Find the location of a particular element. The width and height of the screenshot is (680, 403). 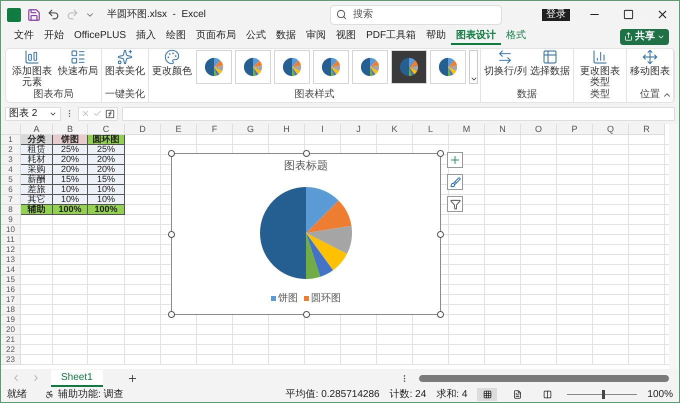

row-header: 19 is located at coordinates (11, 320).